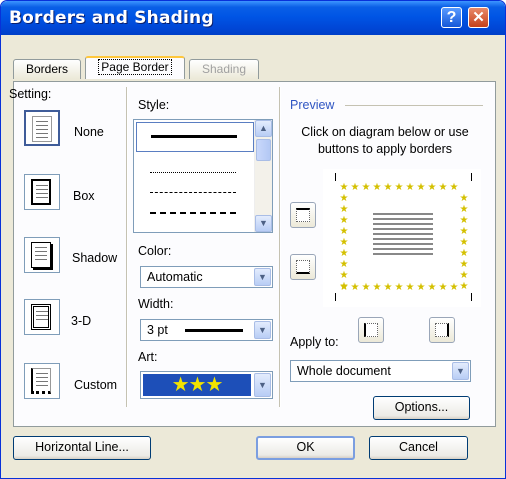 Image resolution: width=506 pixels, height=479 pixels. I want to click on width-sample-line, so click(214, 330).